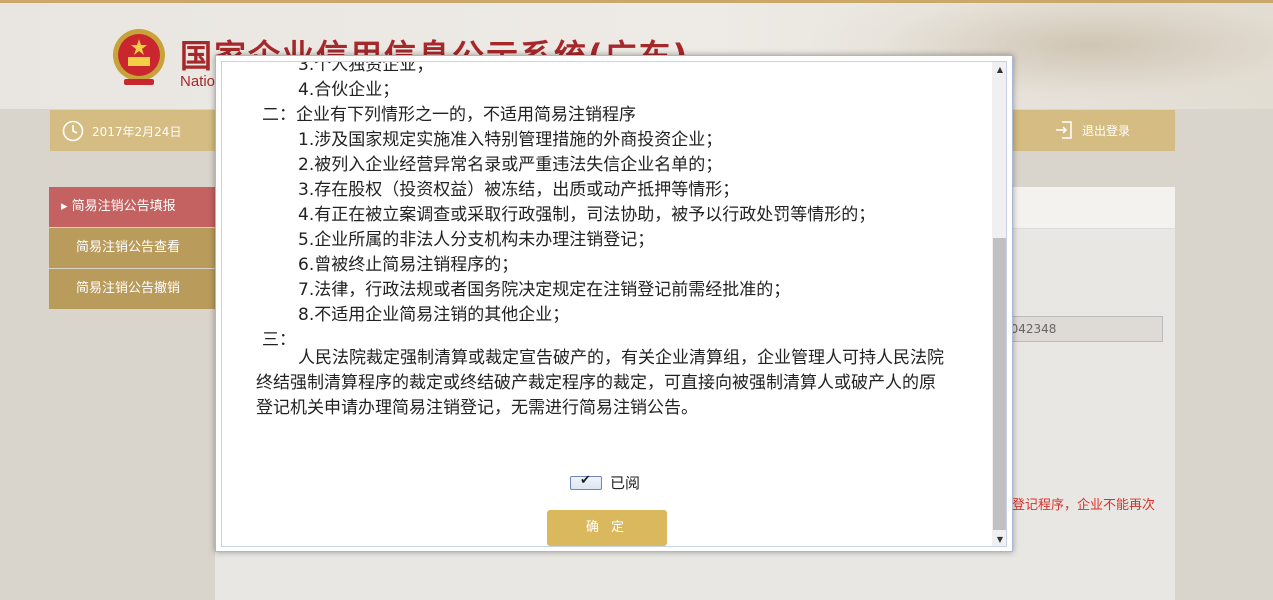 This screenshot has height=600, width=1273. I want to click on notice-line: 5.企业所属的非法人分支机构未办理注销登记；, so click(476, 240).